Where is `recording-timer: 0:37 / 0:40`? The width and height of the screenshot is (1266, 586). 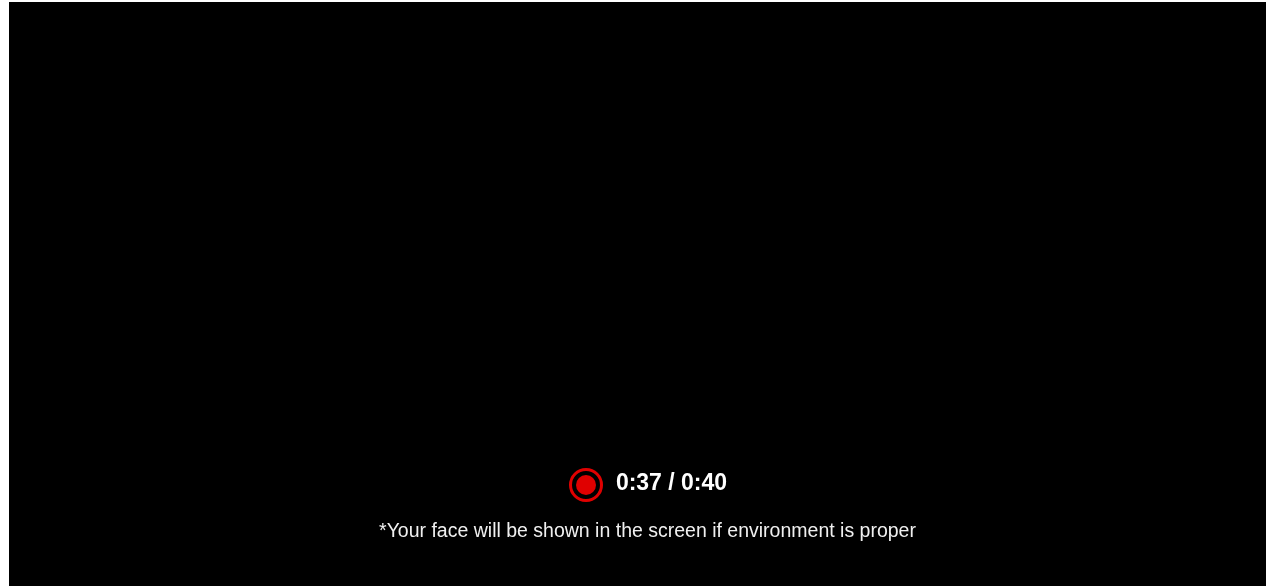 recording-timer: 0:37 / 0:40 is located at coordinates (671, 482).